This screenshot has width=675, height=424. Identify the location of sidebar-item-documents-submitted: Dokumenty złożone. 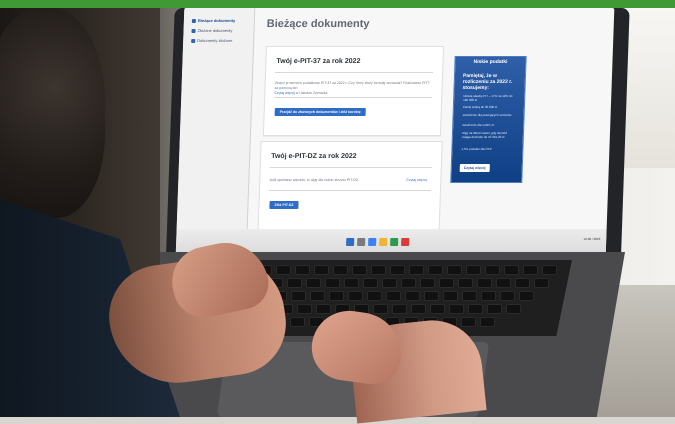
(211, 40).